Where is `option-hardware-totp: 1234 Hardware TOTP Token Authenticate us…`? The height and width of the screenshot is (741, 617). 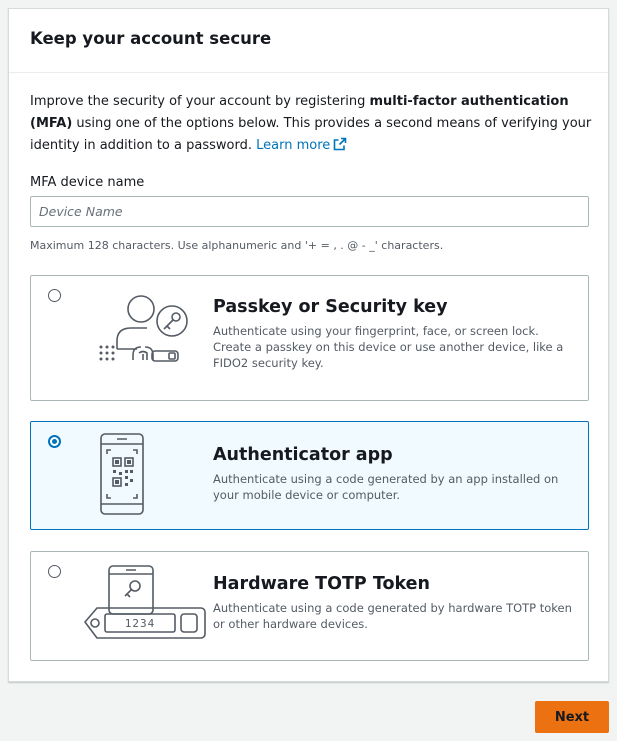 option-hardware-totp: 1234 Hardware TOTP Token Authenticate us… is located at coordinates (309, 606).